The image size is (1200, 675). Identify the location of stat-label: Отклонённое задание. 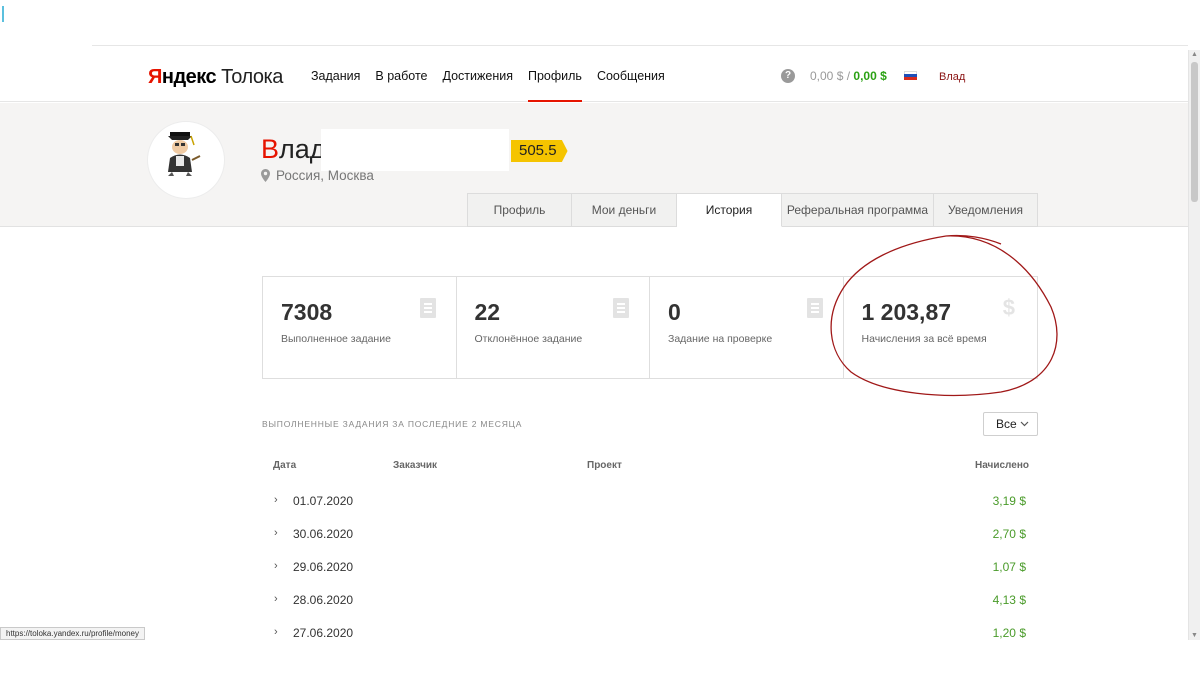
(528, 339).